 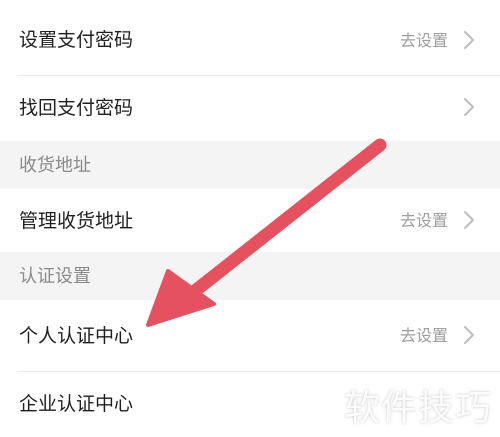 I want to click on auth-section-header: 认证设置, so click(x=250, y=276).